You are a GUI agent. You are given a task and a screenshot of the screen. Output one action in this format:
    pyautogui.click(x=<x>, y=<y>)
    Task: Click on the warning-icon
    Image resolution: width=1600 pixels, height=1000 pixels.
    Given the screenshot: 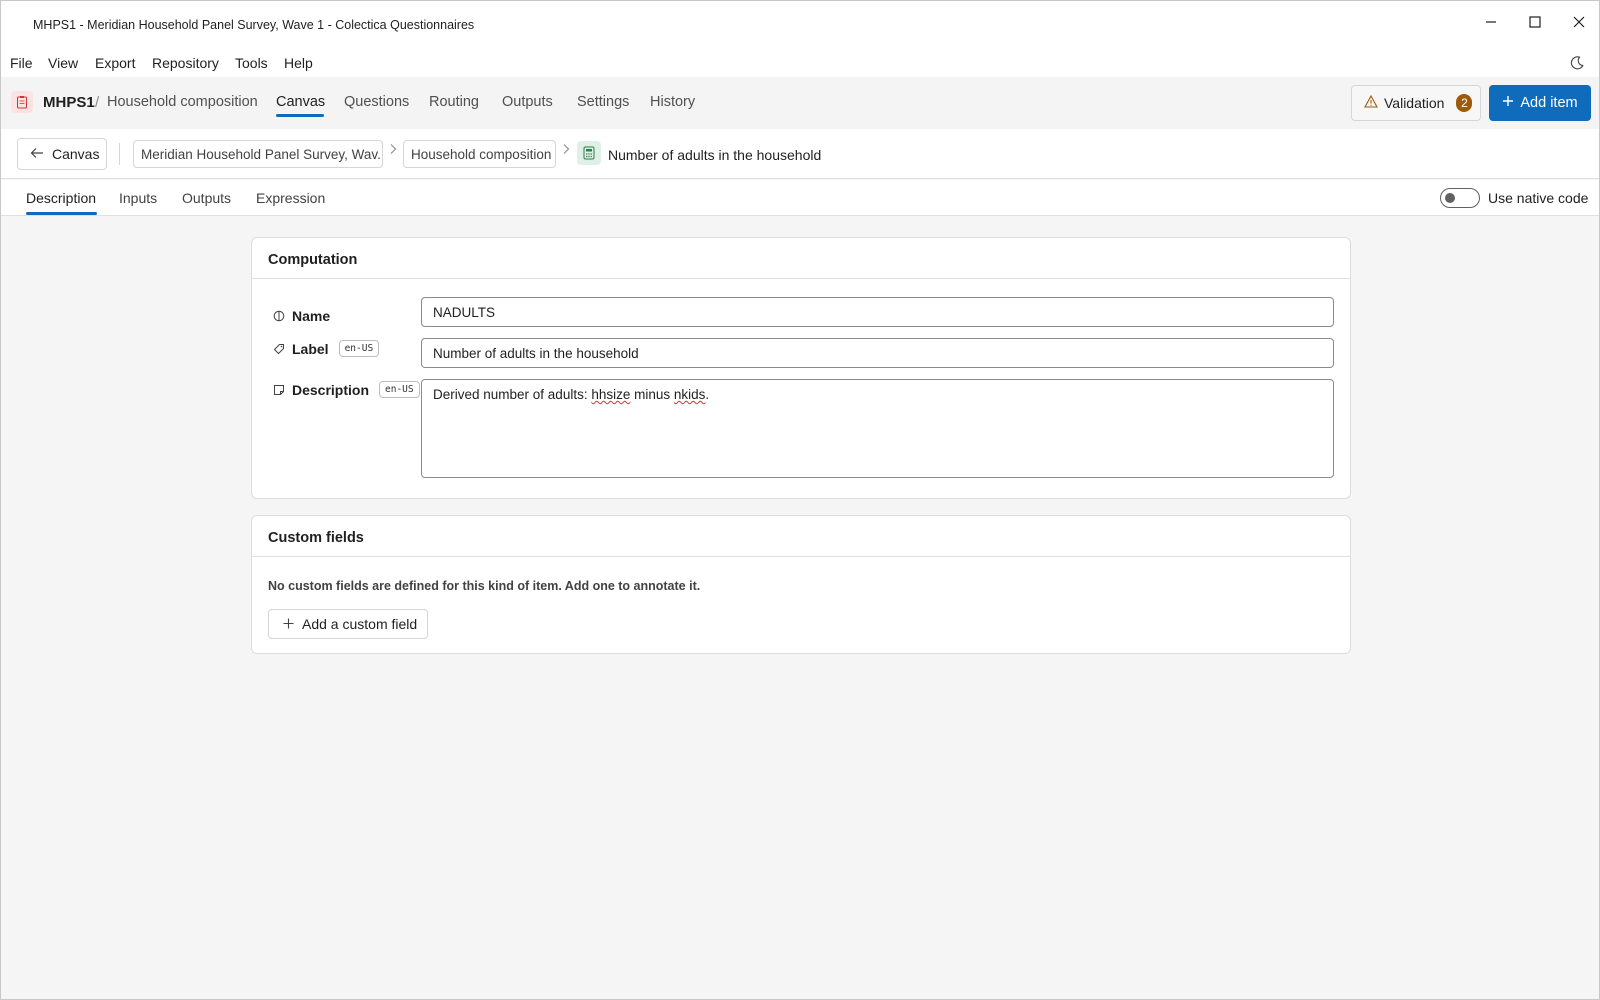 What is the action you would take?
    pyautogui.click(x=1371, y=102)
    